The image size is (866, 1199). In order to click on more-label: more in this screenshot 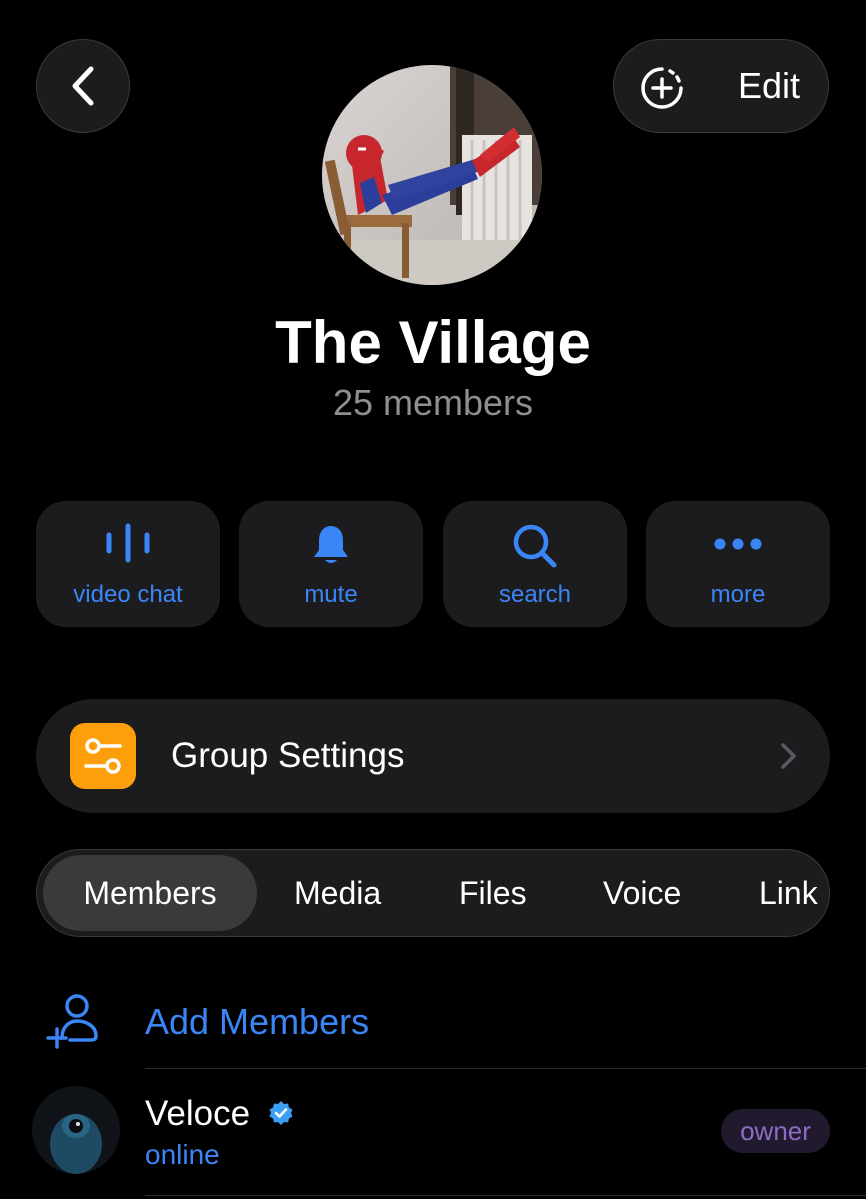, I will do `click(738, 594)`.